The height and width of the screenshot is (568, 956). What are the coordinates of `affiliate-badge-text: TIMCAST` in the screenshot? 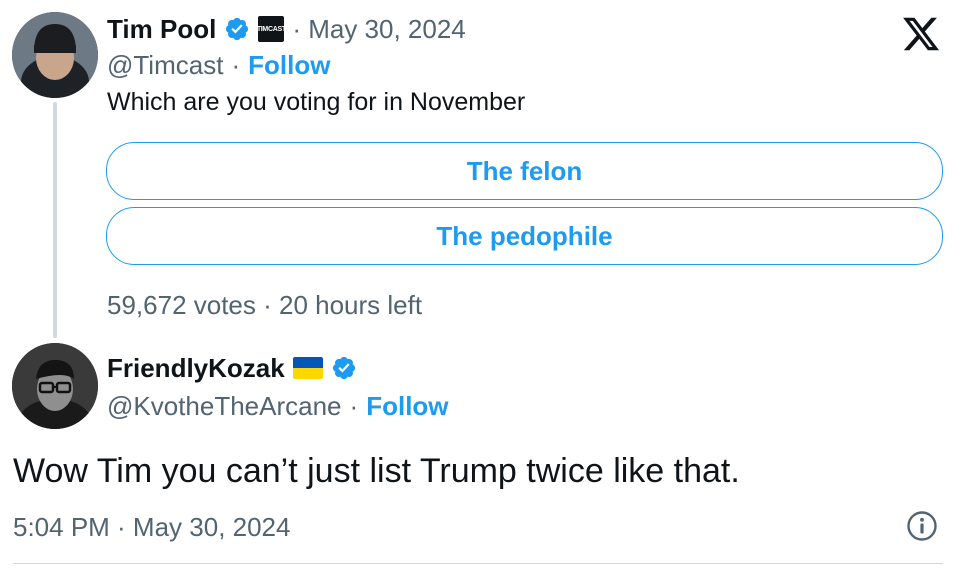 It's located at (271, 29).